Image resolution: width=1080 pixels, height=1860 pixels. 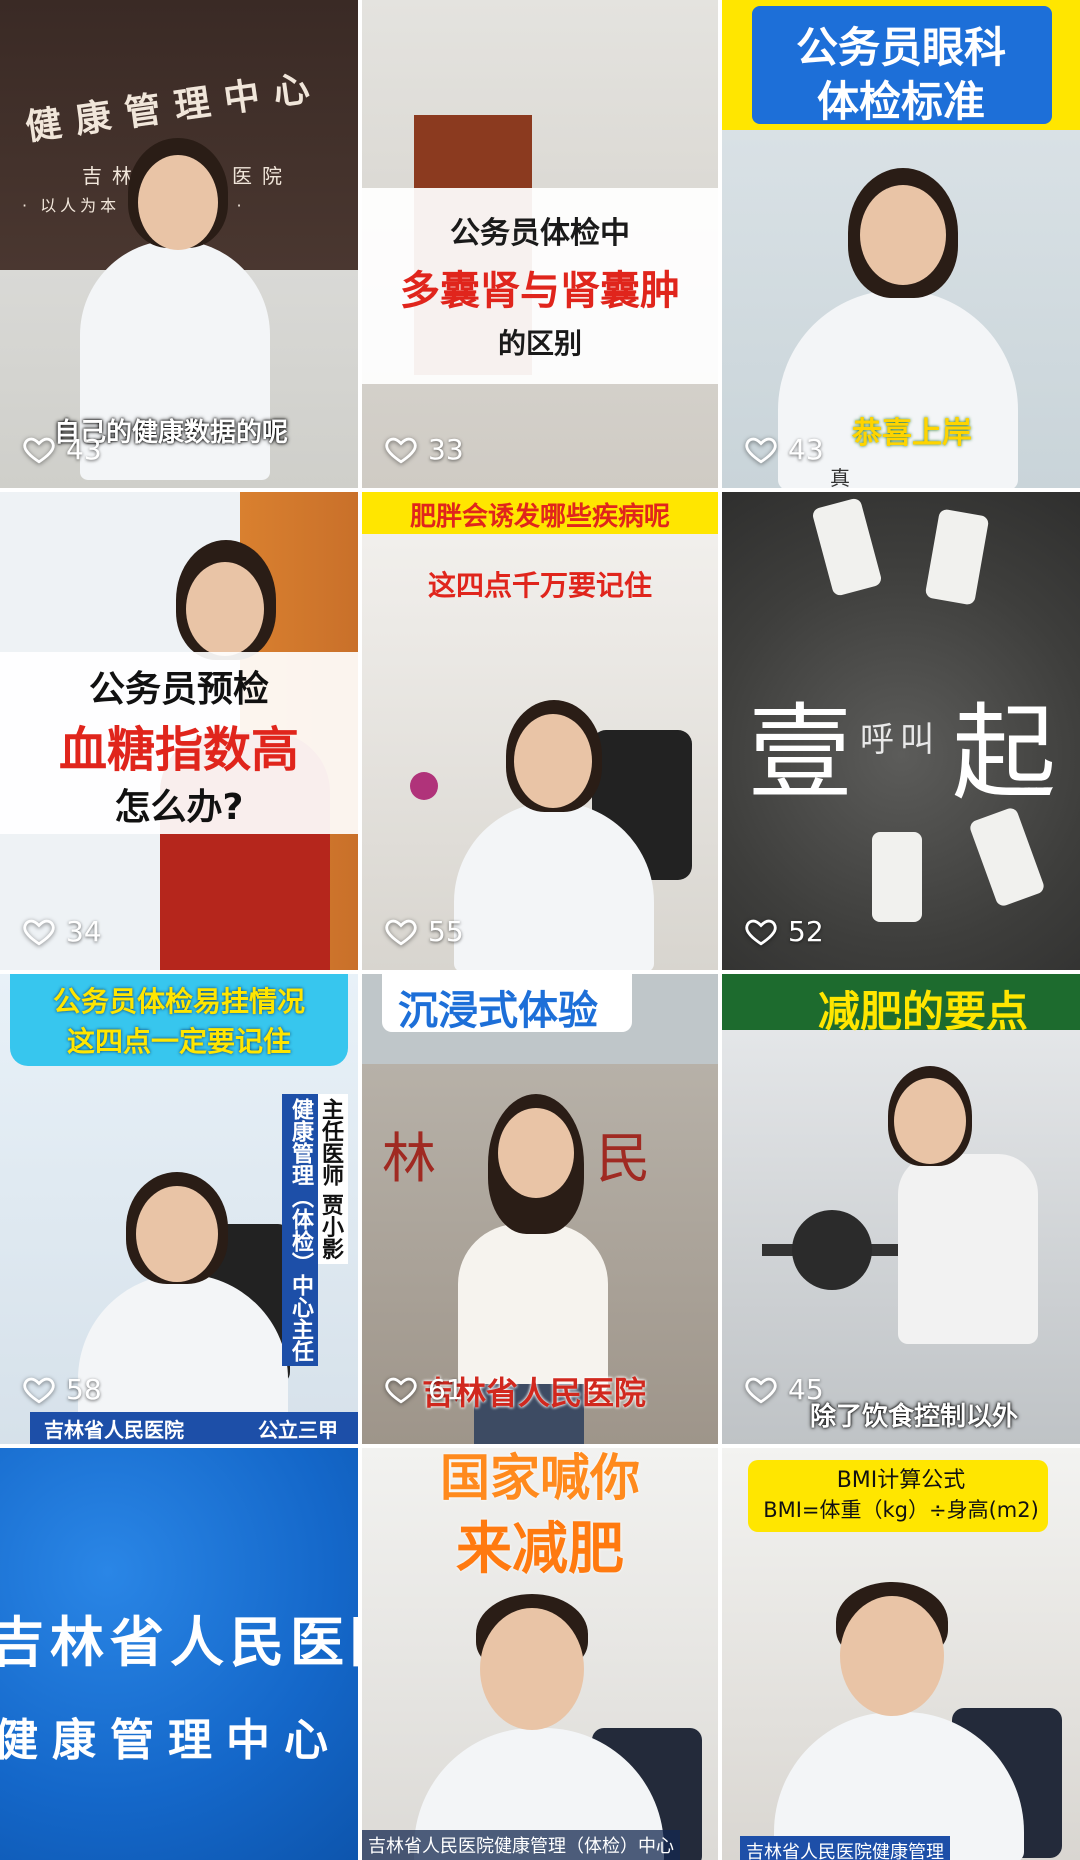 What do you see at coordinates (540, 233) in the screenshot?
I see `caption-line-1: 公务员体检中` at bounding box center [540, 233].